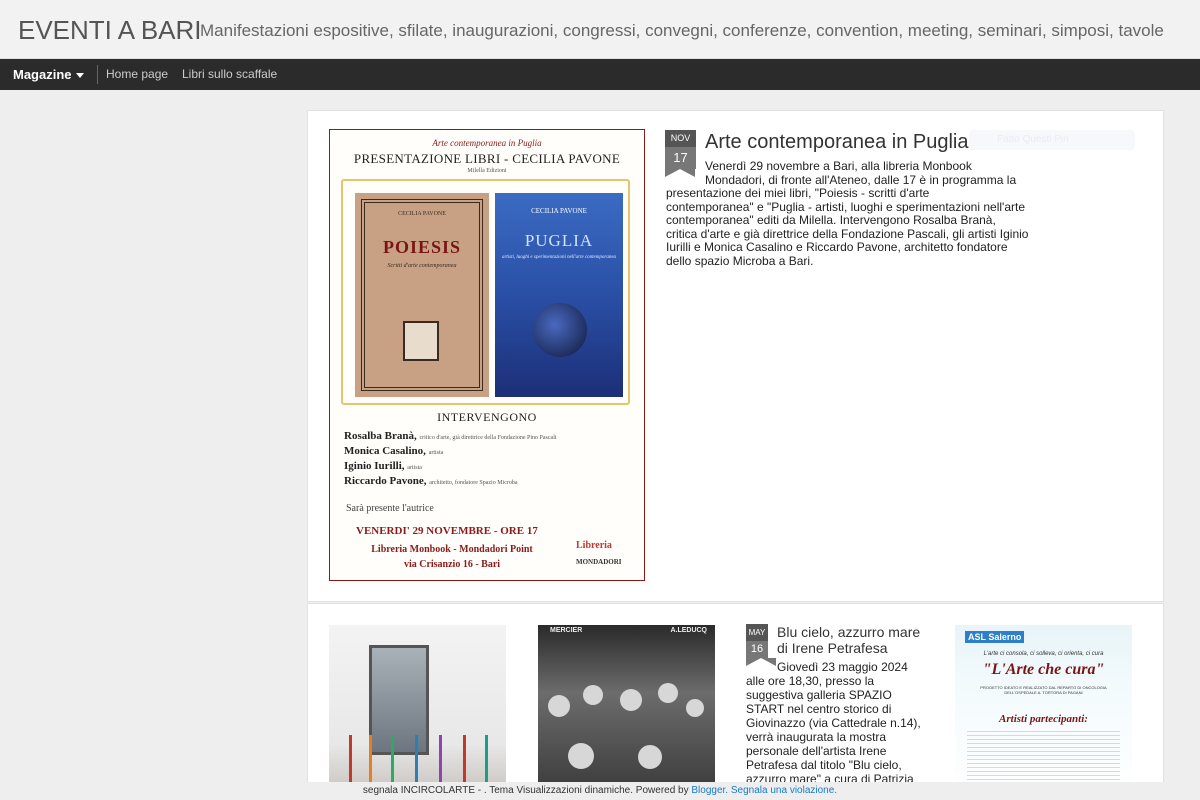  I want to click on post-title: Arte contemporanea in Puglia, so click(837, 142).